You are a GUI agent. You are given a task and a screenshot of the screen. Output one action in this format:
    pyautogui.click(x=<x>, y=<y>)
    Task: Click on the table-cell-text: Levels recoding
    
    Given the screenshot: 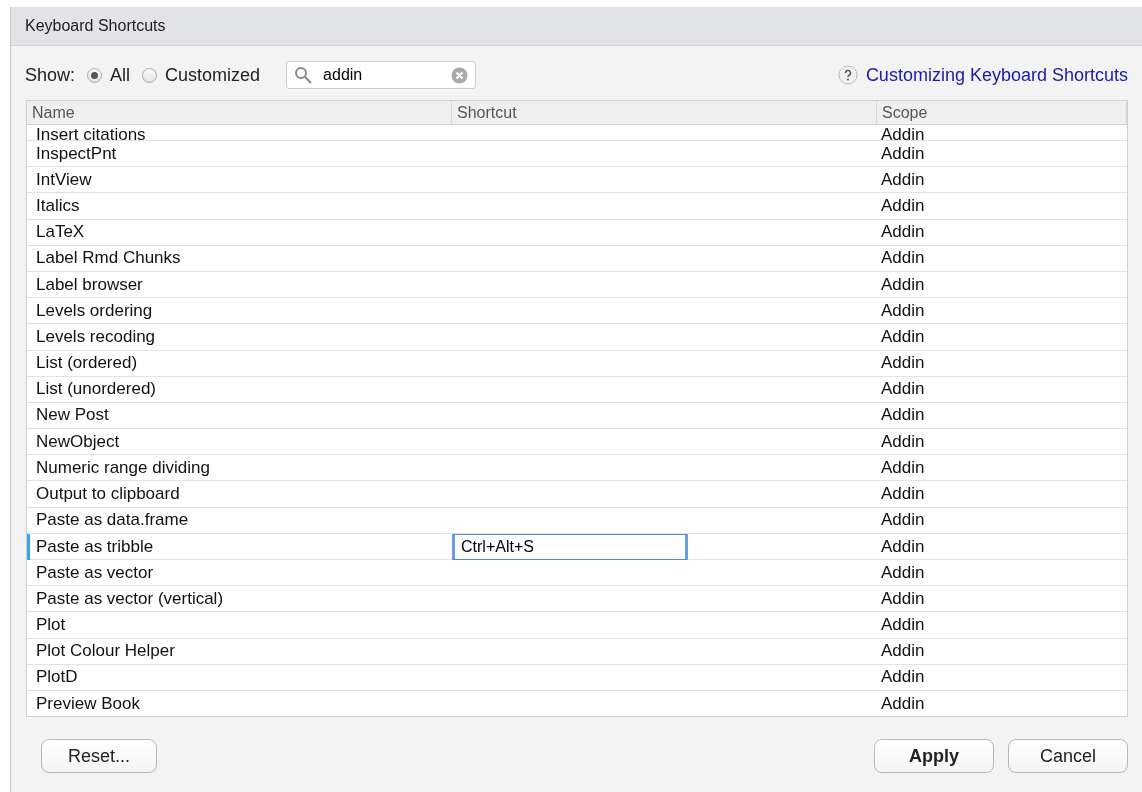 What is the action you would take?
    pyautogui.click(x=96, y=336)
    